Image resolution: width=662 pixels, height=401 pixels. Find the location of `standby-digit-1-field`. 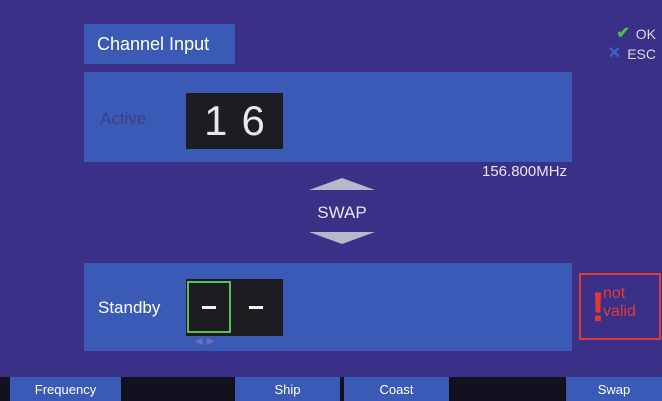

standby-digit-1-field is located at coordinates (209, 307).